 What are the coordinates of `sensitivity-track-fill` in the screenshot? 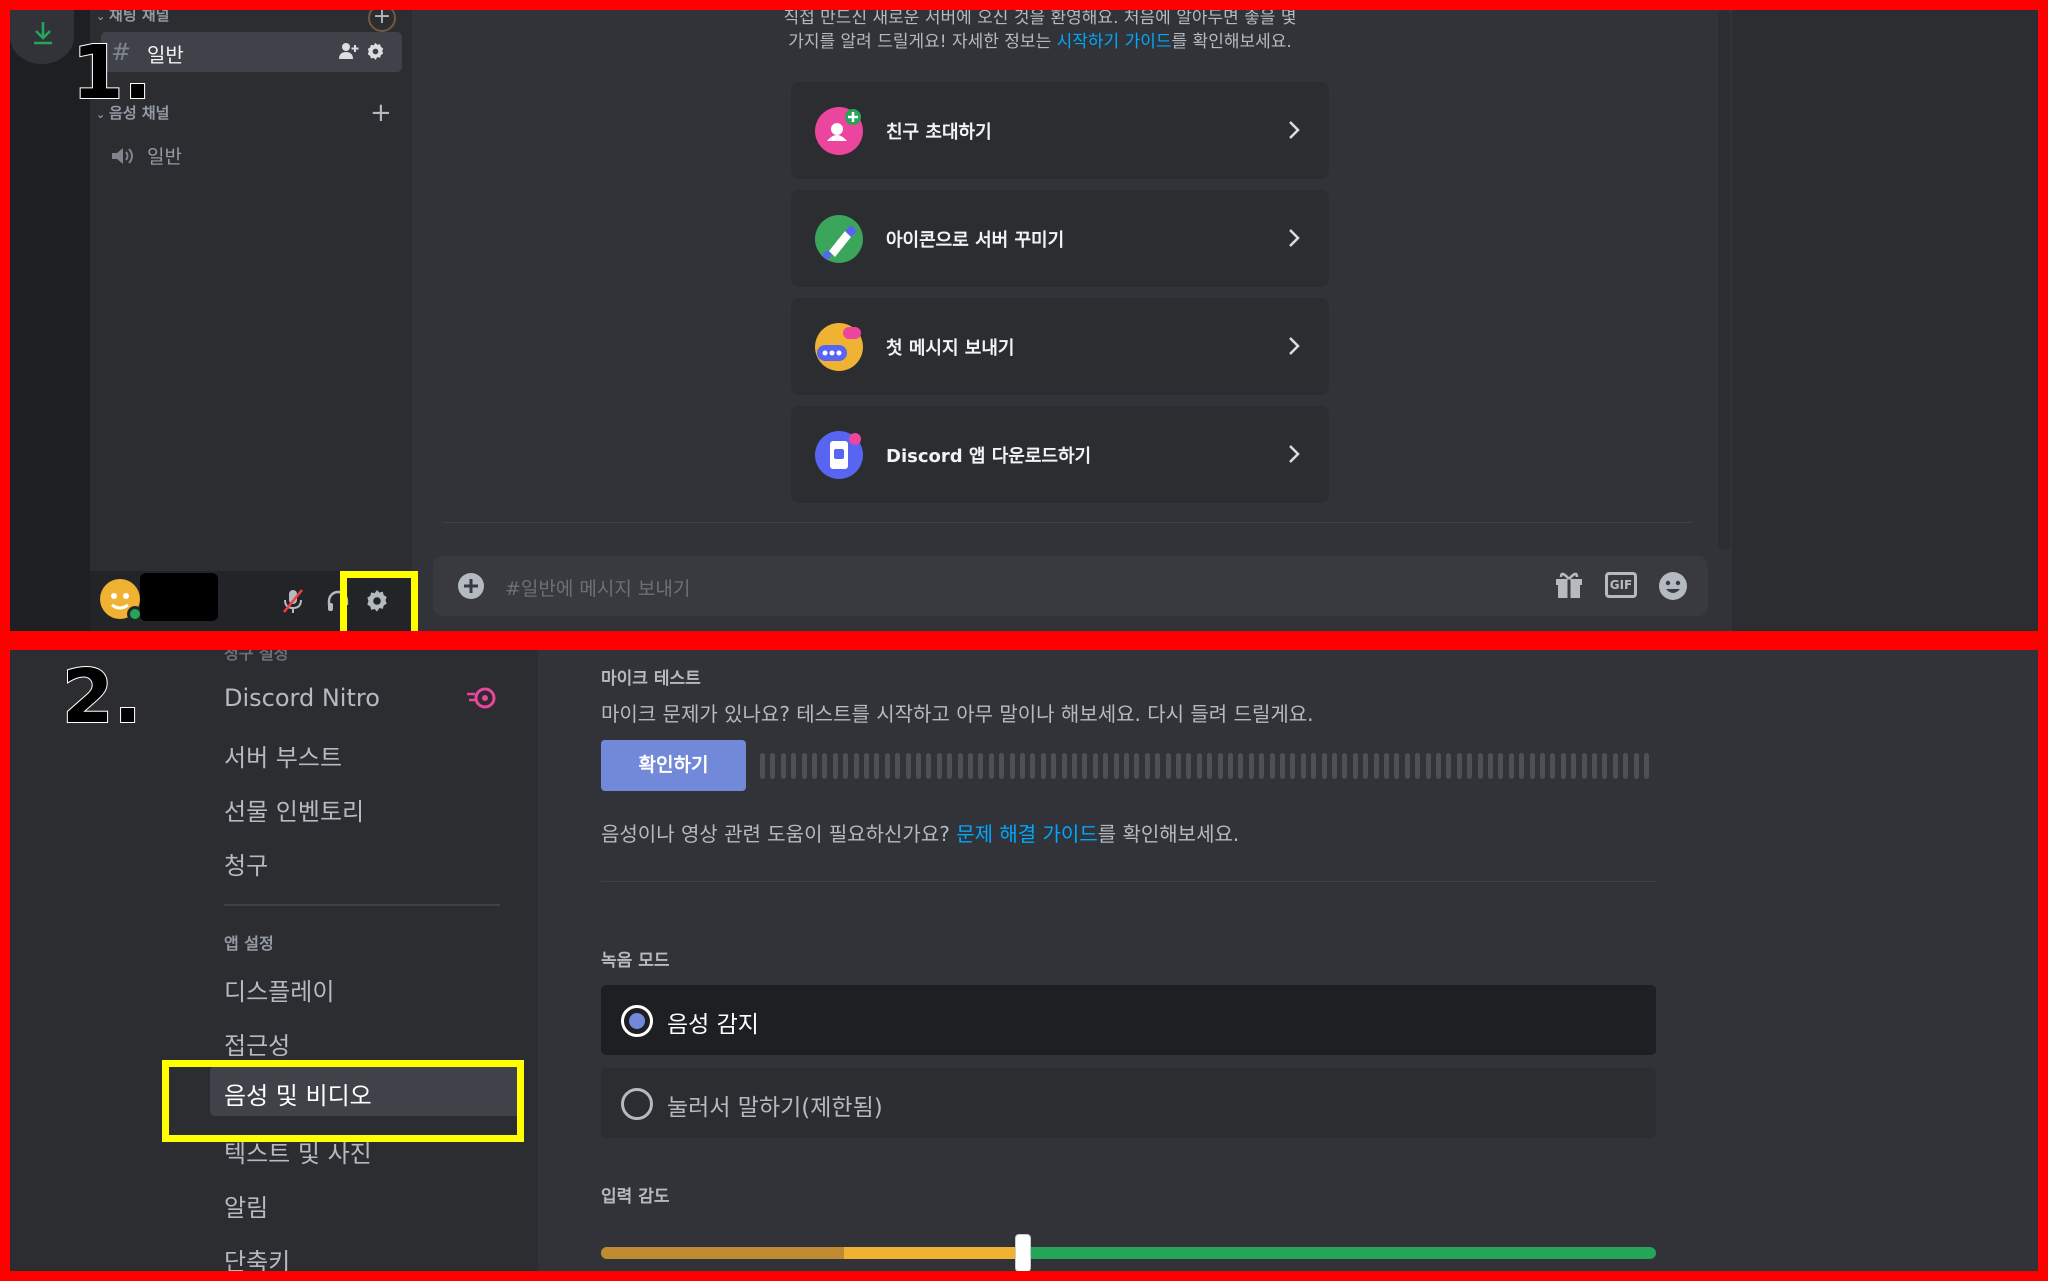 It's located at (933, 1253).